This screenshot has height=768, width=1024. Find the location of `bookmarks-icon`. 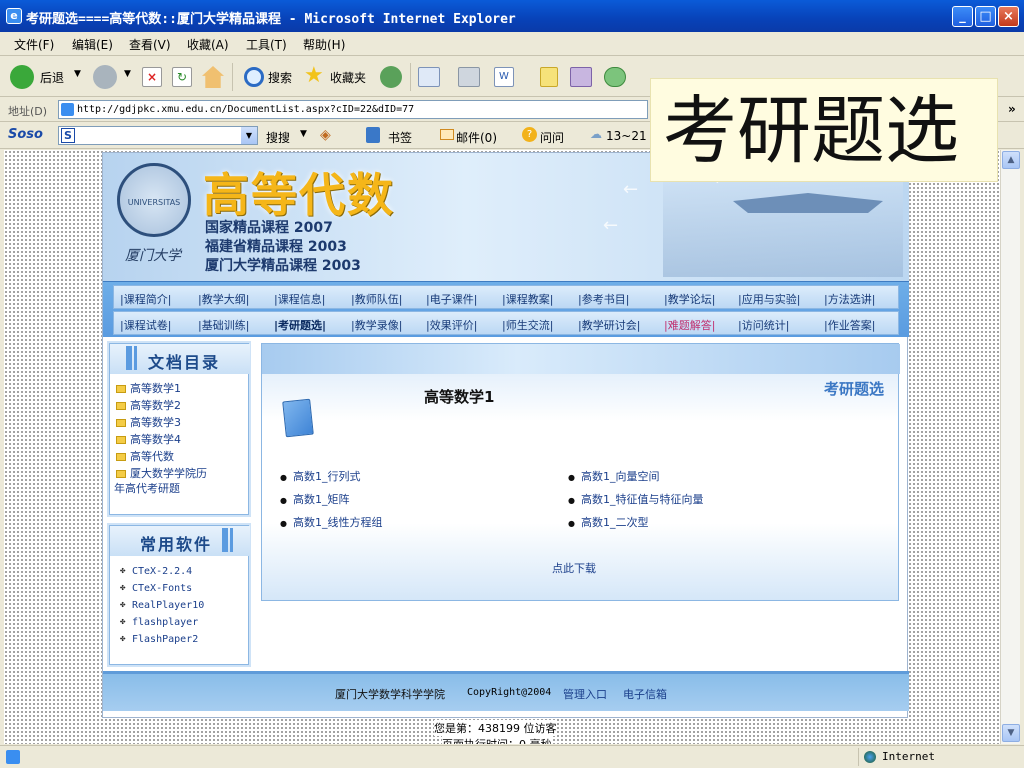

bookmarks-icon is located at coordinates (373, 135).